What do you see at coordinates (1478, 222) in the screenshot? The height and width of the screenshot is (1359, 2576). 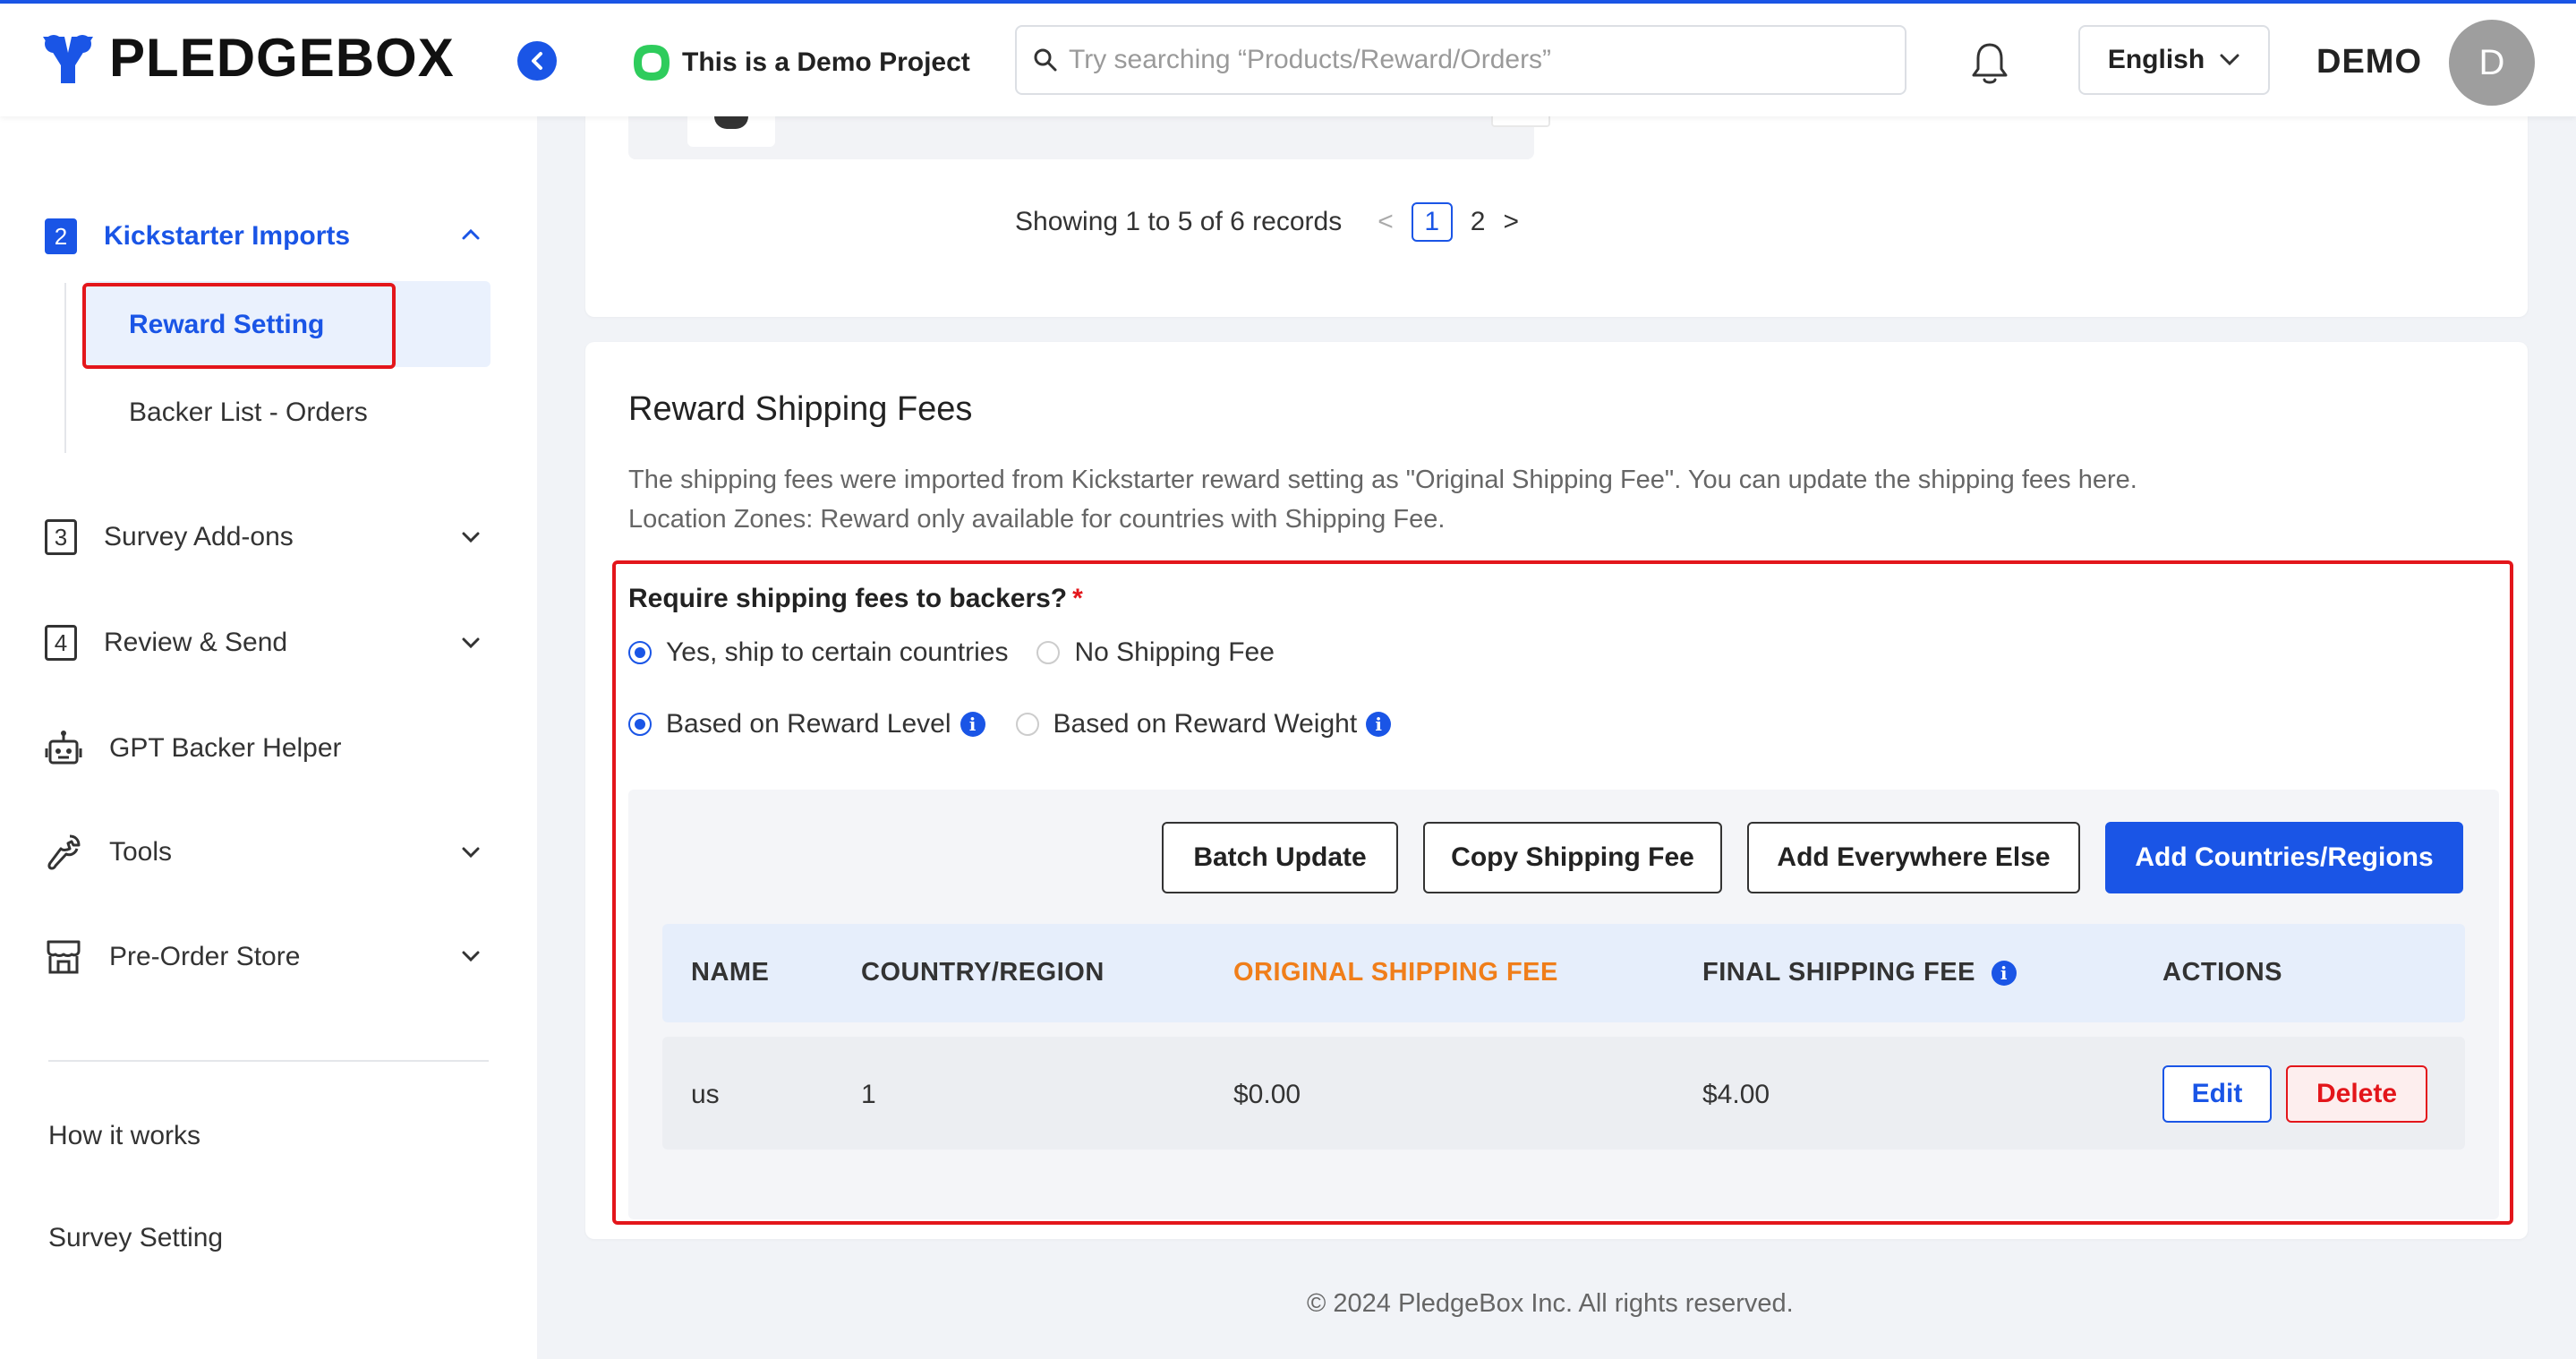 I see `pagination-page-2: 2` at bounding box center [1478, 222].